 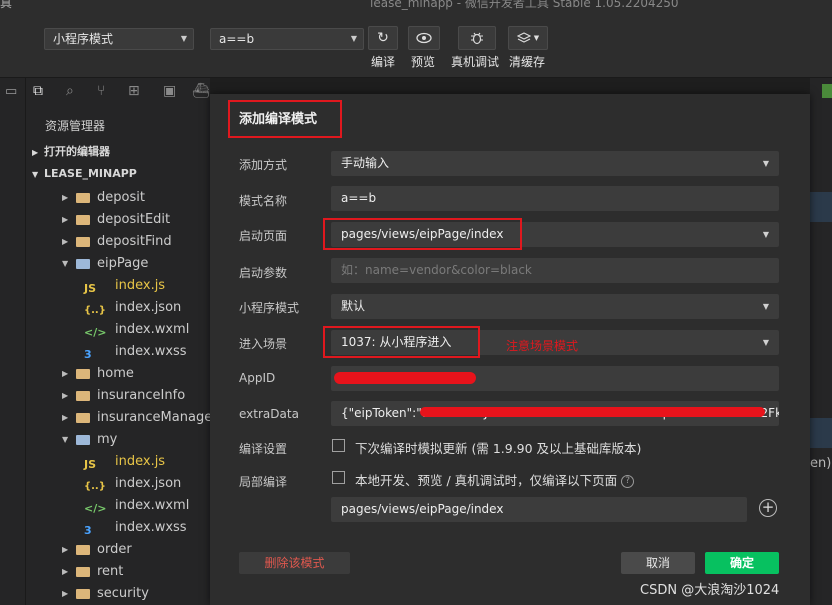 What do you see at coordinates (152, 329) in the screenshot?
I see `tree-item-label: index.wxml` at bounding box center [152, 329].